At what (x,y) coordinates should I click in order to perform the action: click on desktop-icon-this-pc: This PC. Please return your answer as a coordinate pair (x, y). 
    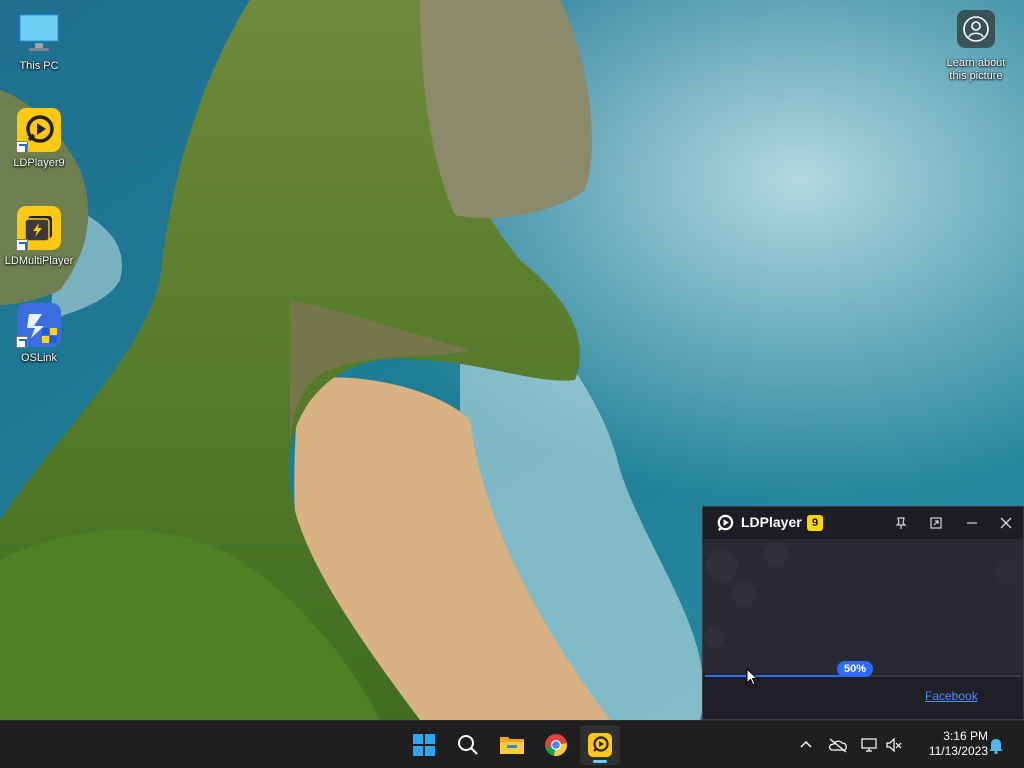
    Looking at the image, I should click on (39, 41).